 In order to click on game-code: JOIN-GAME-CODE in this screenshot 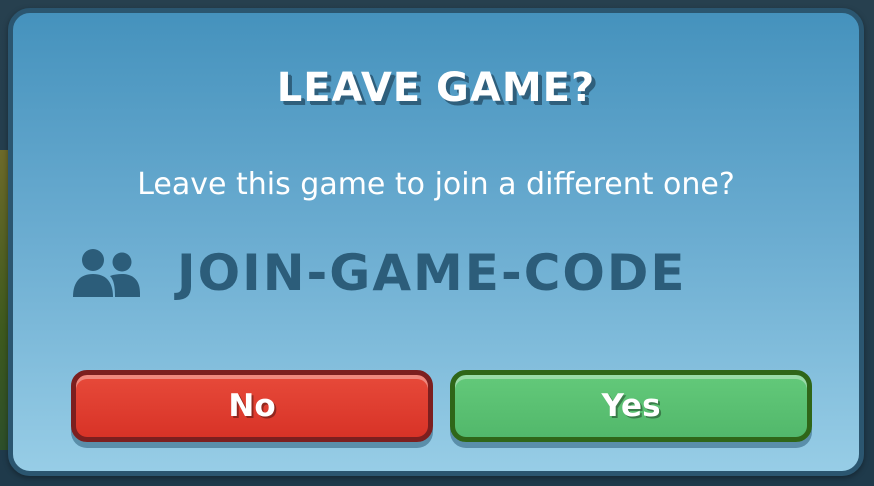, I will do `click(432, 273)`.